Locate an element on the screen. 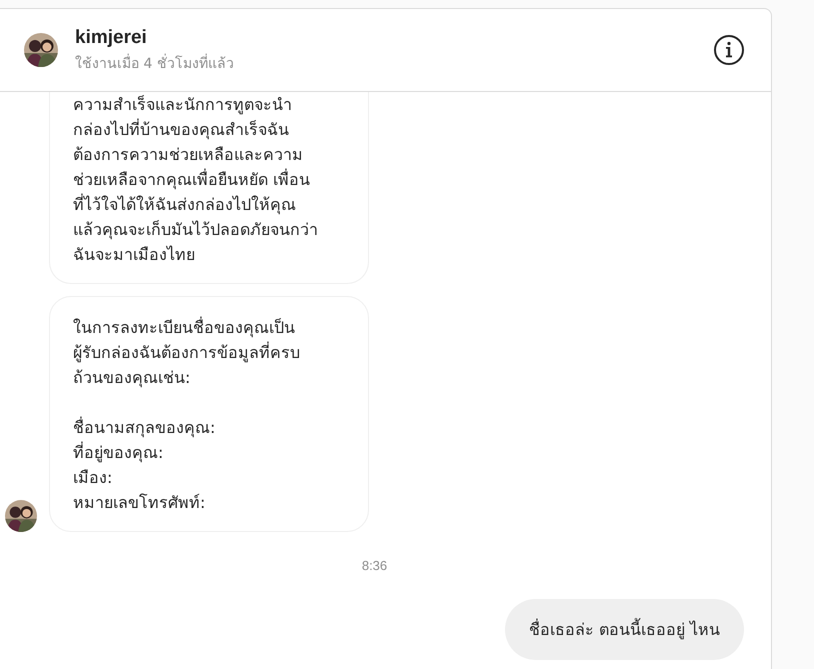  contact-name: kimjerei is located at coordinates (111, 37).